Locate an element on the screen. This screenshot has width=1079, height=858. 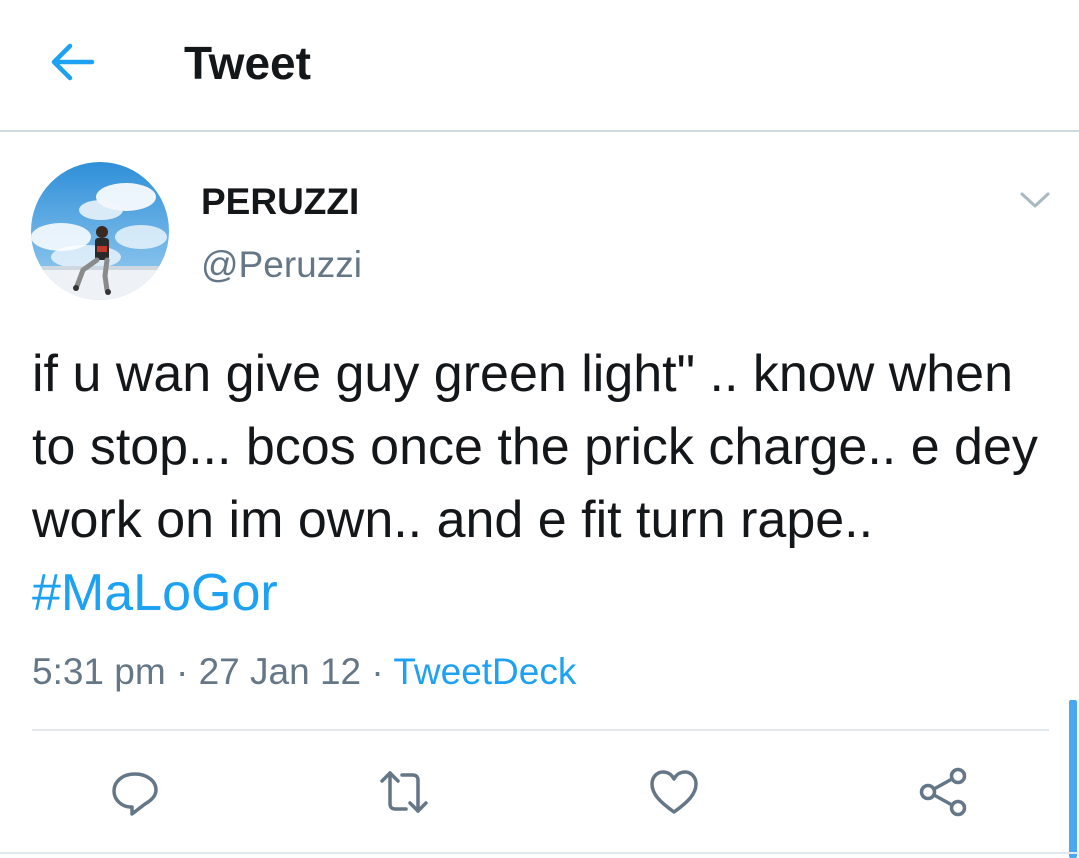
bottom-divider is located at coordinates (539, 853).